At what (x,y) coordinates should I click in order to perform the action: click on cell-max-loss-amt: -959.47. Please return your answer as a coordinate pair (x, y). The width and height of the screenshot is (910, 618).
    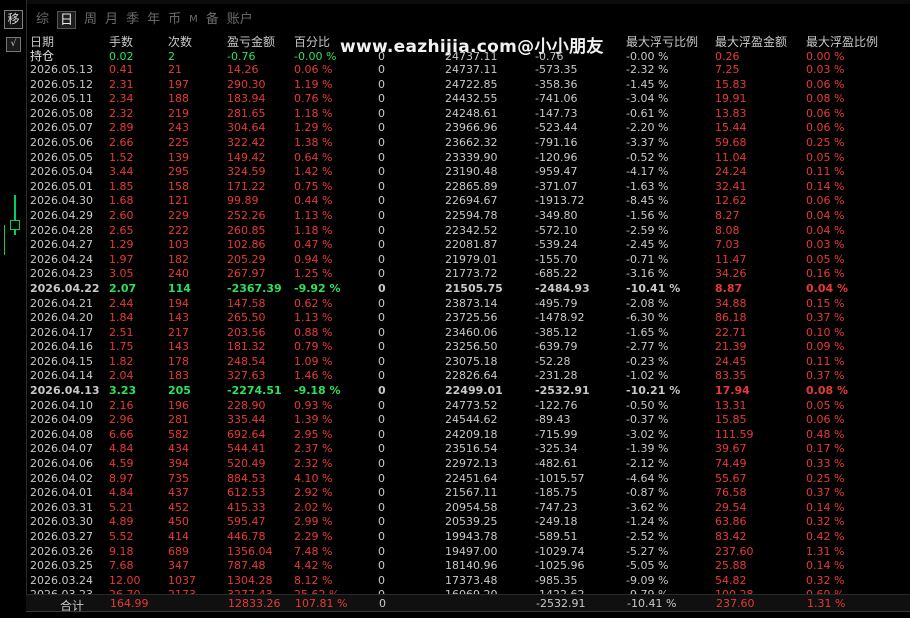
    Looking at the image, I should click on (556, 172).